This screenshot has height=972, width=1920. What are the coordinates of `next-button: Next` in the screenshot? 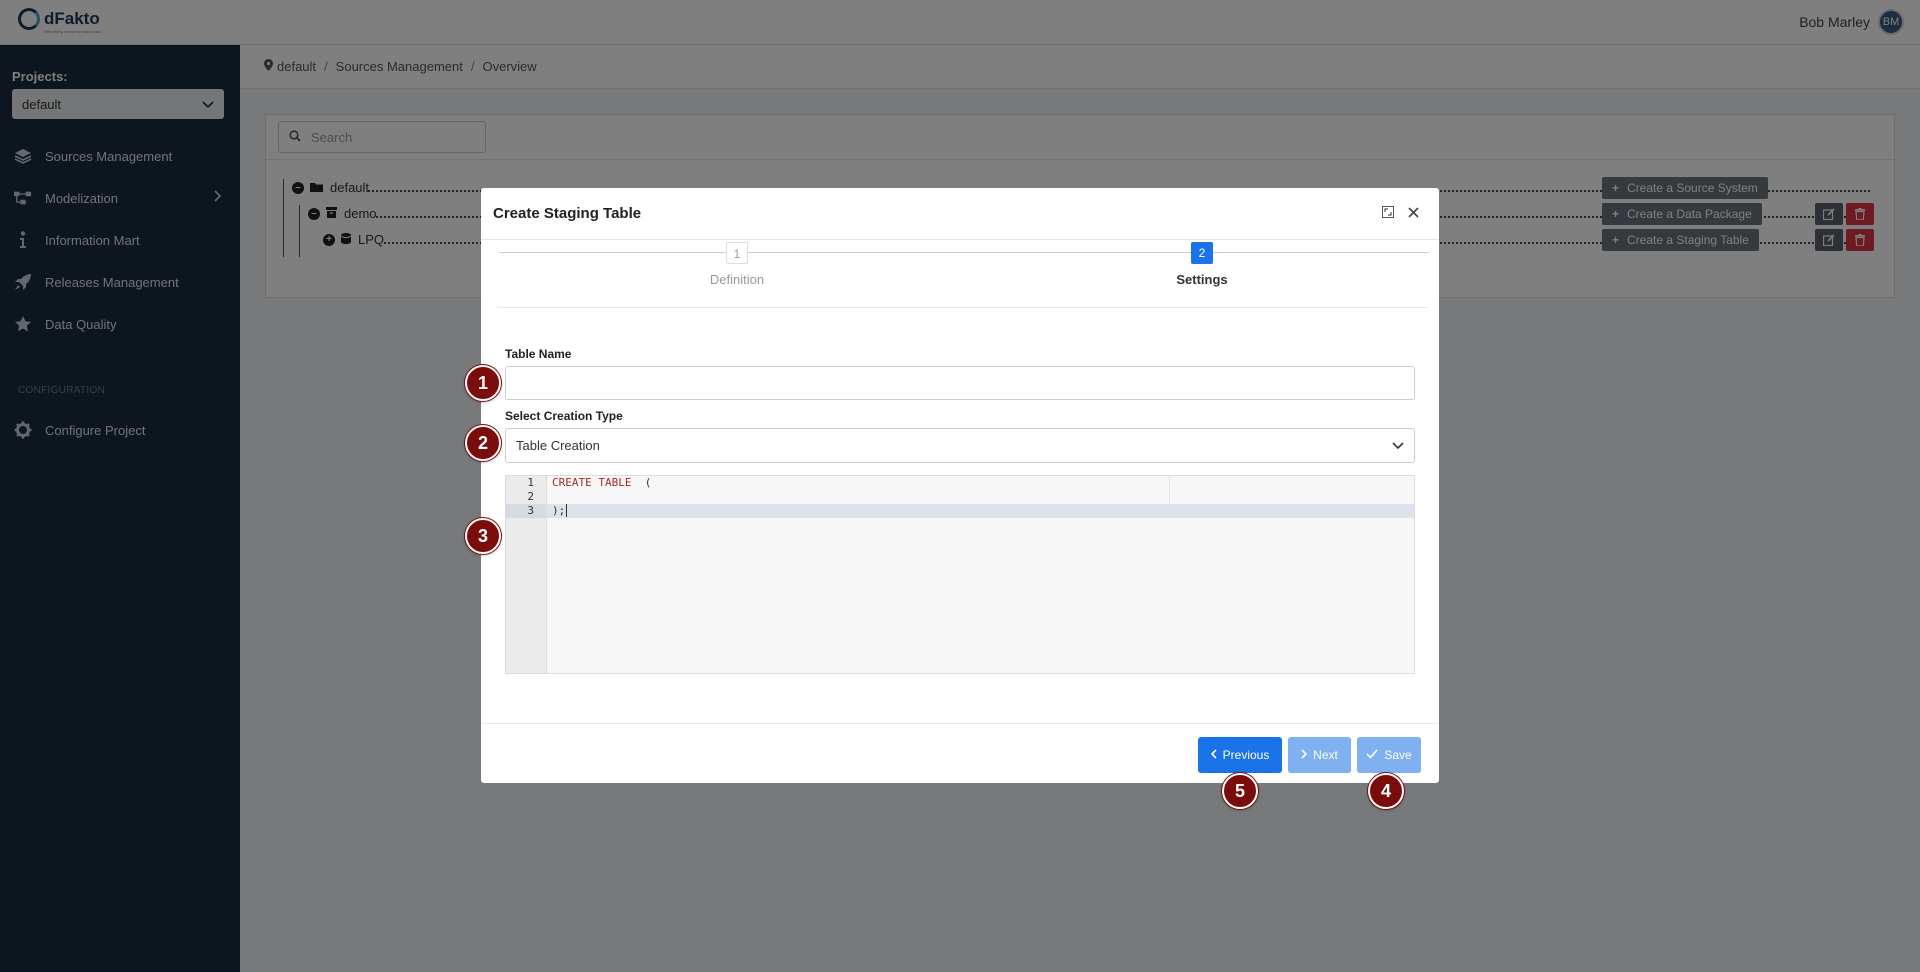 It's located at (1319, 755).